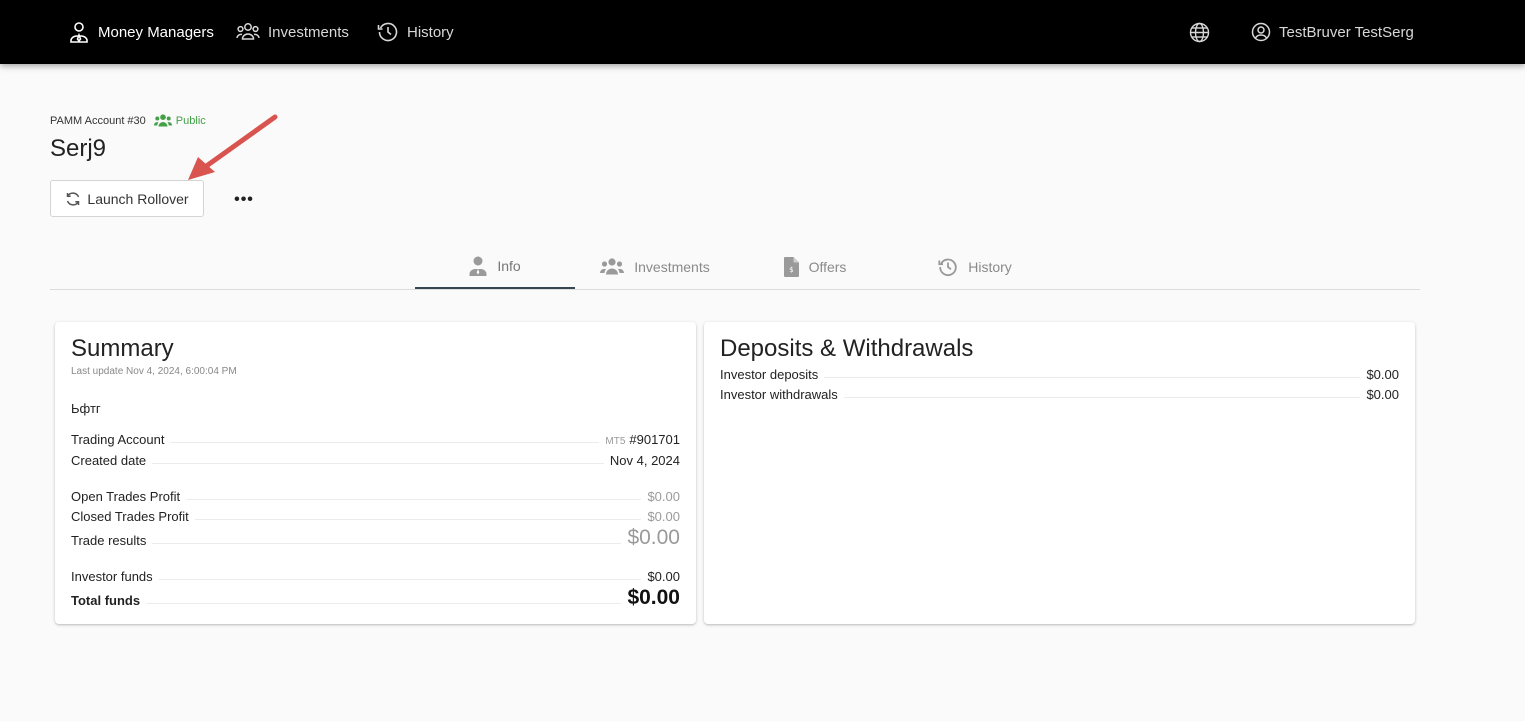 The width and height of the screenshot is (1525, 721). What do you see at coordinates (375, 496) in the screenshot?
I see `open-trades-row: Open Trades Profit $0.00` at bounding box center [375, 496].